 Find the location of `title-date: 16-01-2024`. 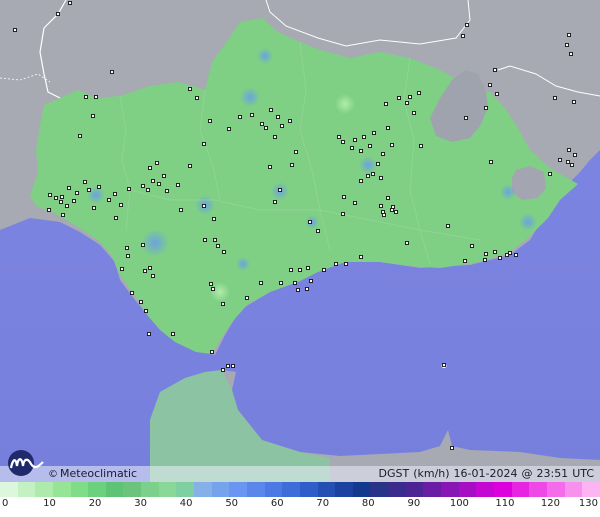

title-date: 16-01-2024 is located at coordinates (485, 473).